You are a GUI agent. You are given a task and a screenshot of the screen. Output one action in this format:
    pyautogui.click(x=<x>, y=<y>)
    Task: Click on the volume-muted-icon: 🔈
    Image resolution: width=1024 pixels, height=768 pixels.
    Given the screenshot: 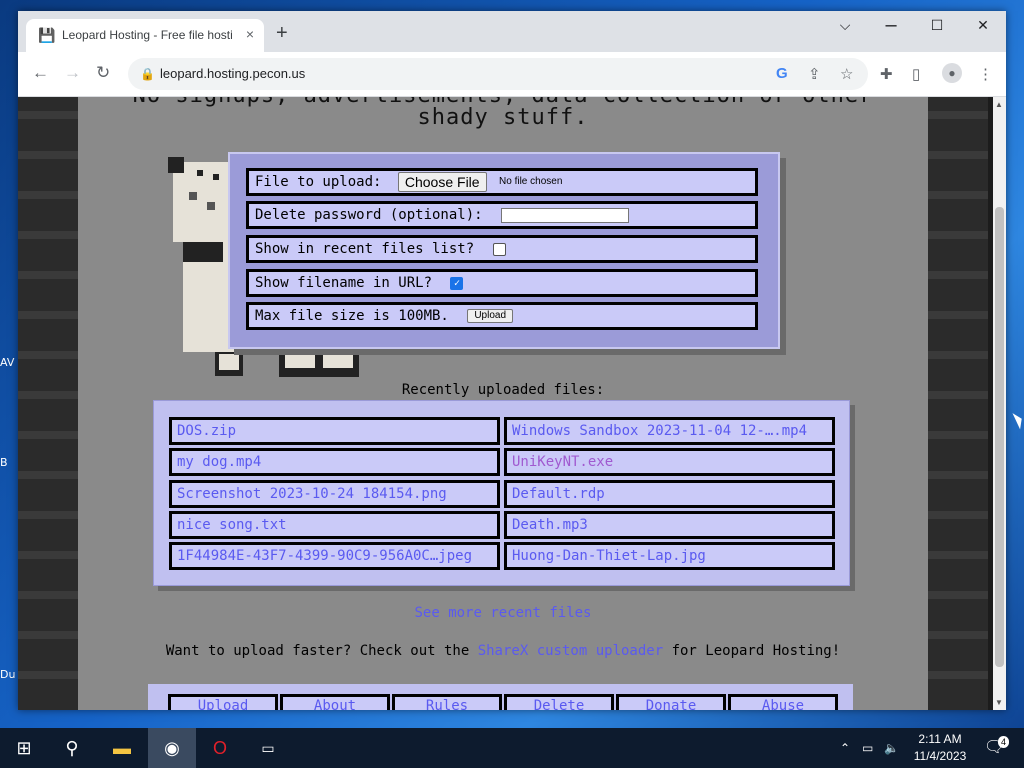 What is the action you would take?
    pyautogui.click(x=891, y=748)
    